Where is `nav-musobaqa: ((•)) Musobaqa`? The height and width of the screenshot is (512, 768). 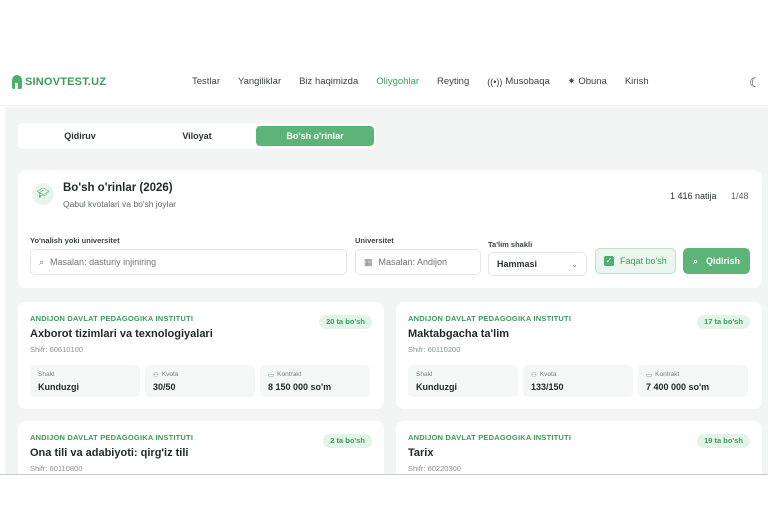 nav-musobaqa: ((•)) Musobaqa is located at coordinates (518, 81).